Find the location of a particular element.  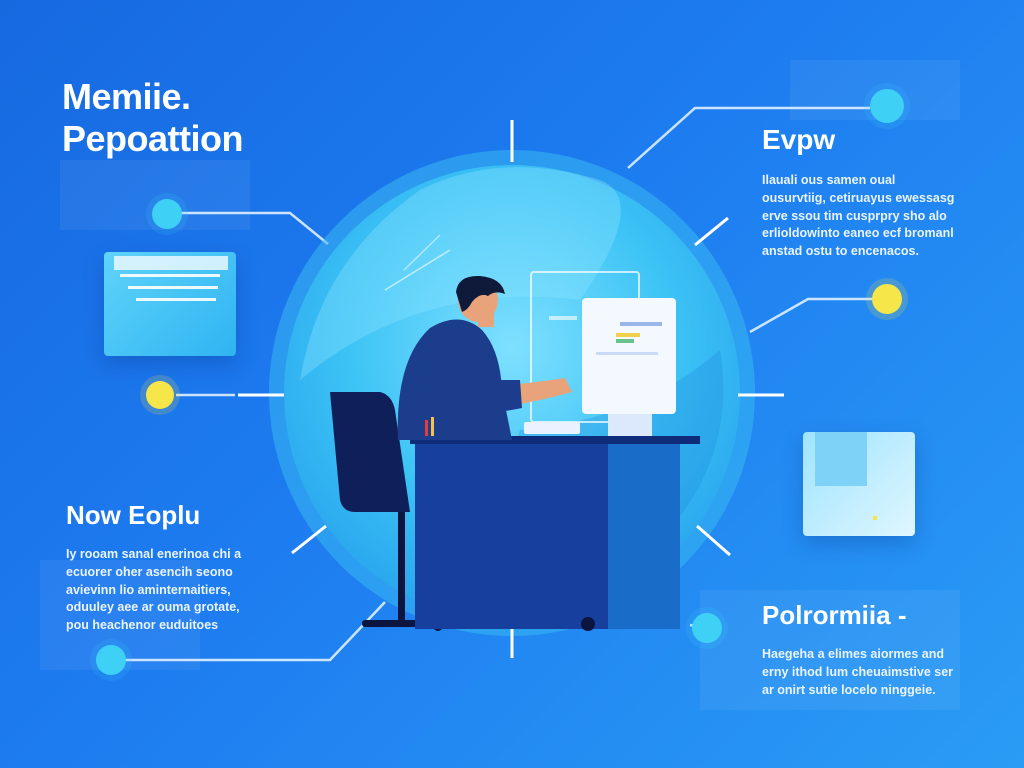

section-title-top-right: Evpw is located at coordinates (799, 139).